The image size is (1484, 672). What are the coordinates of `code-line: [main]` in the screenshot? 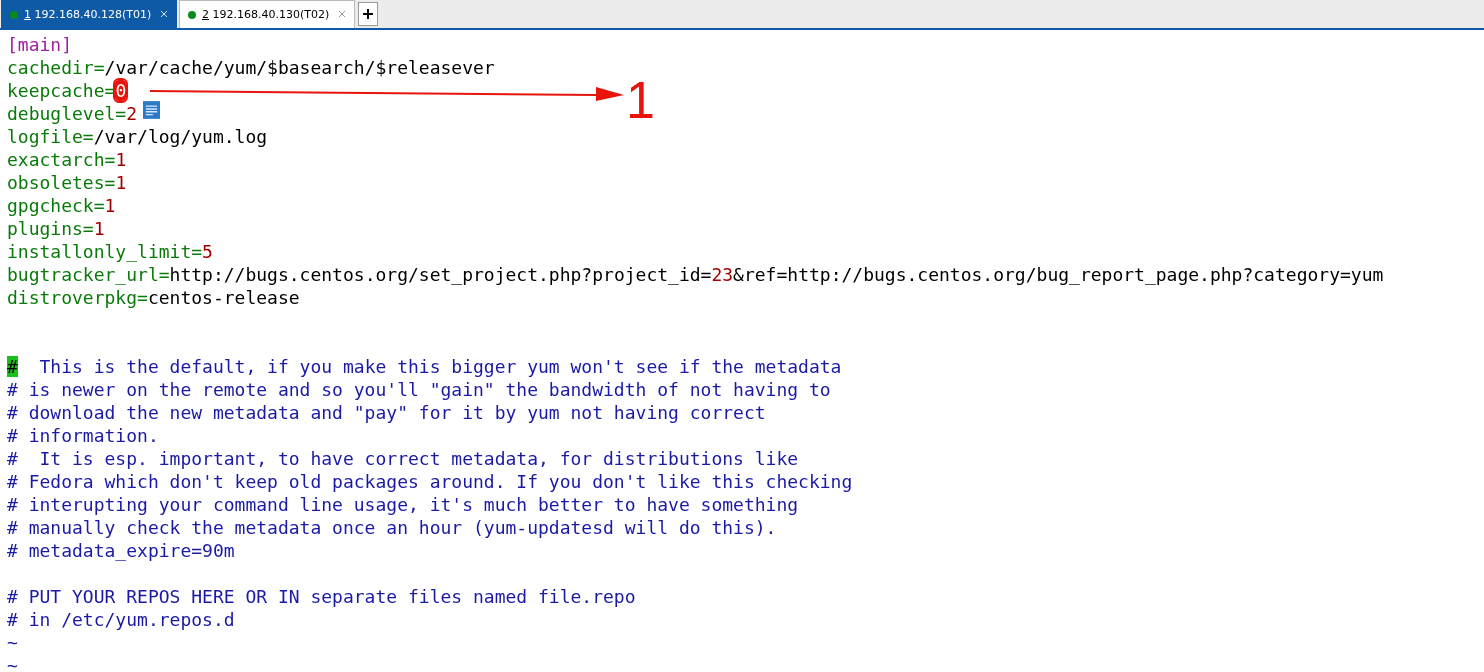 It's located at (40, 44).